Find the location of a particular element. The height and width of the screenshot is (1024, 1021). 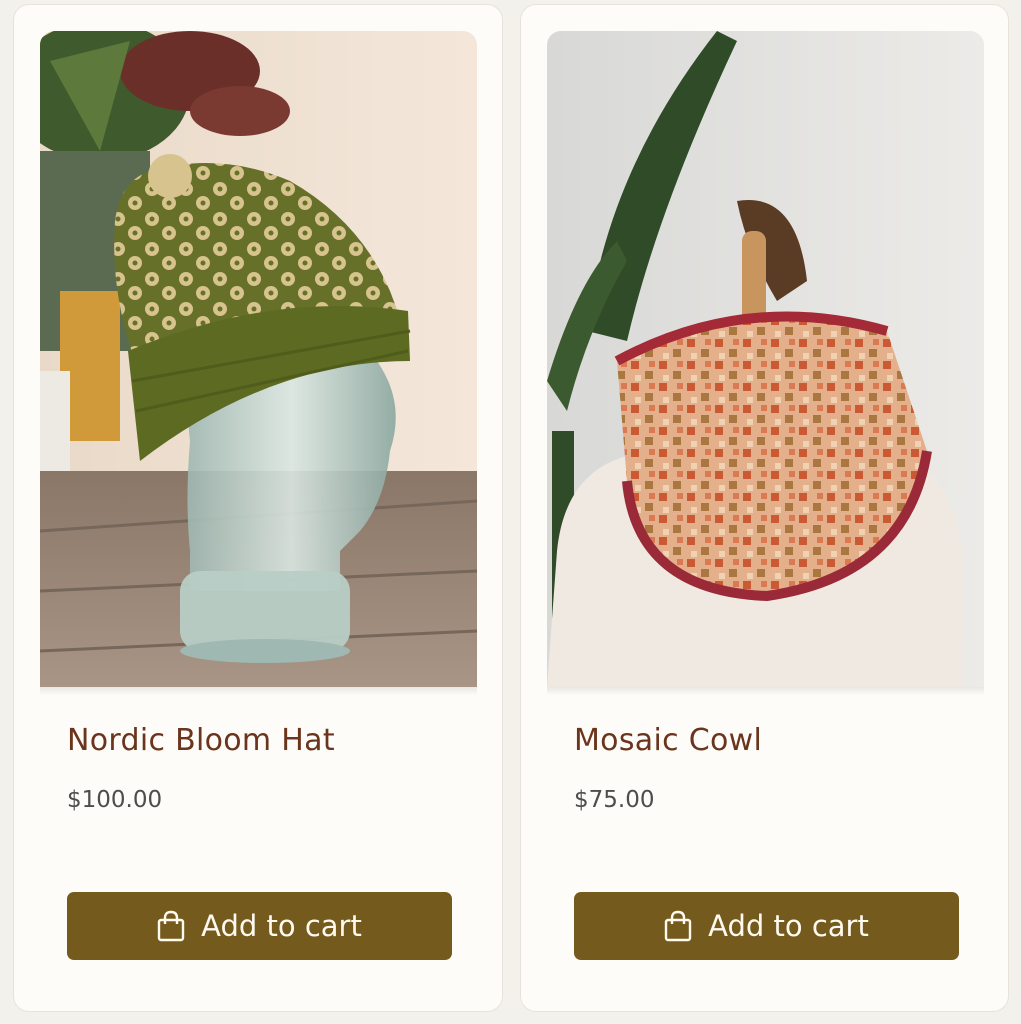

product-title: Nordic Bloom Hat is located at coordinates (201, 740).